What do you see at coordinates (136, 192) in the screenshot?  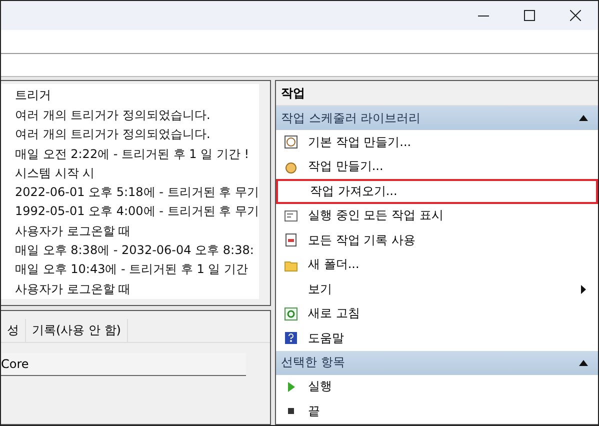 I see `trigger-row: 2022-06-01 오후 5:18에 - 트리거된 후 무기` at bounding box center [136, 192].